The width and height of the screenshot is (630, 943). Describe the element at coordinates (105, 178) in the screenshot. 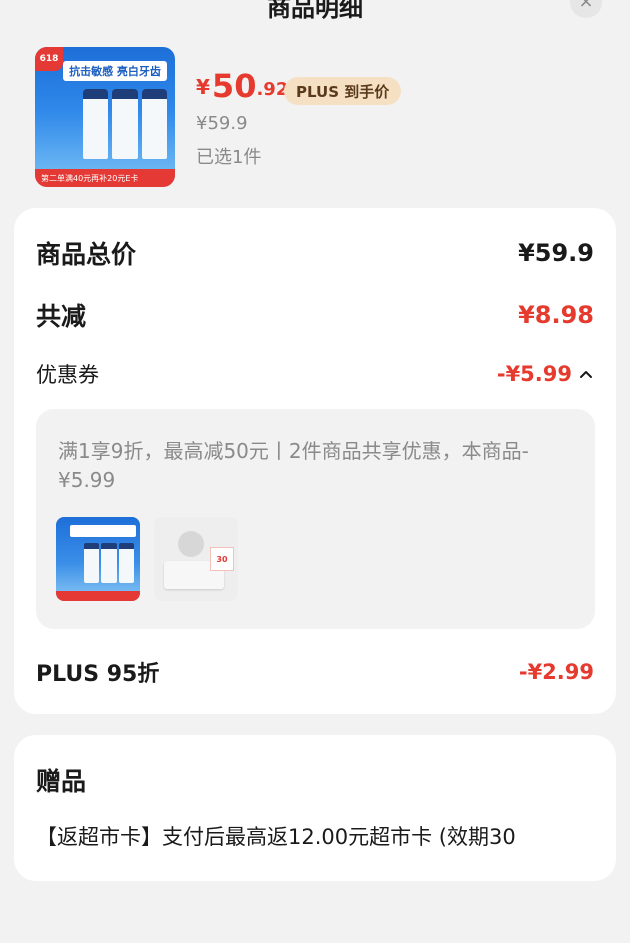

I see `product-image-footer: 第二单满40元再补20元E卡` at that location.